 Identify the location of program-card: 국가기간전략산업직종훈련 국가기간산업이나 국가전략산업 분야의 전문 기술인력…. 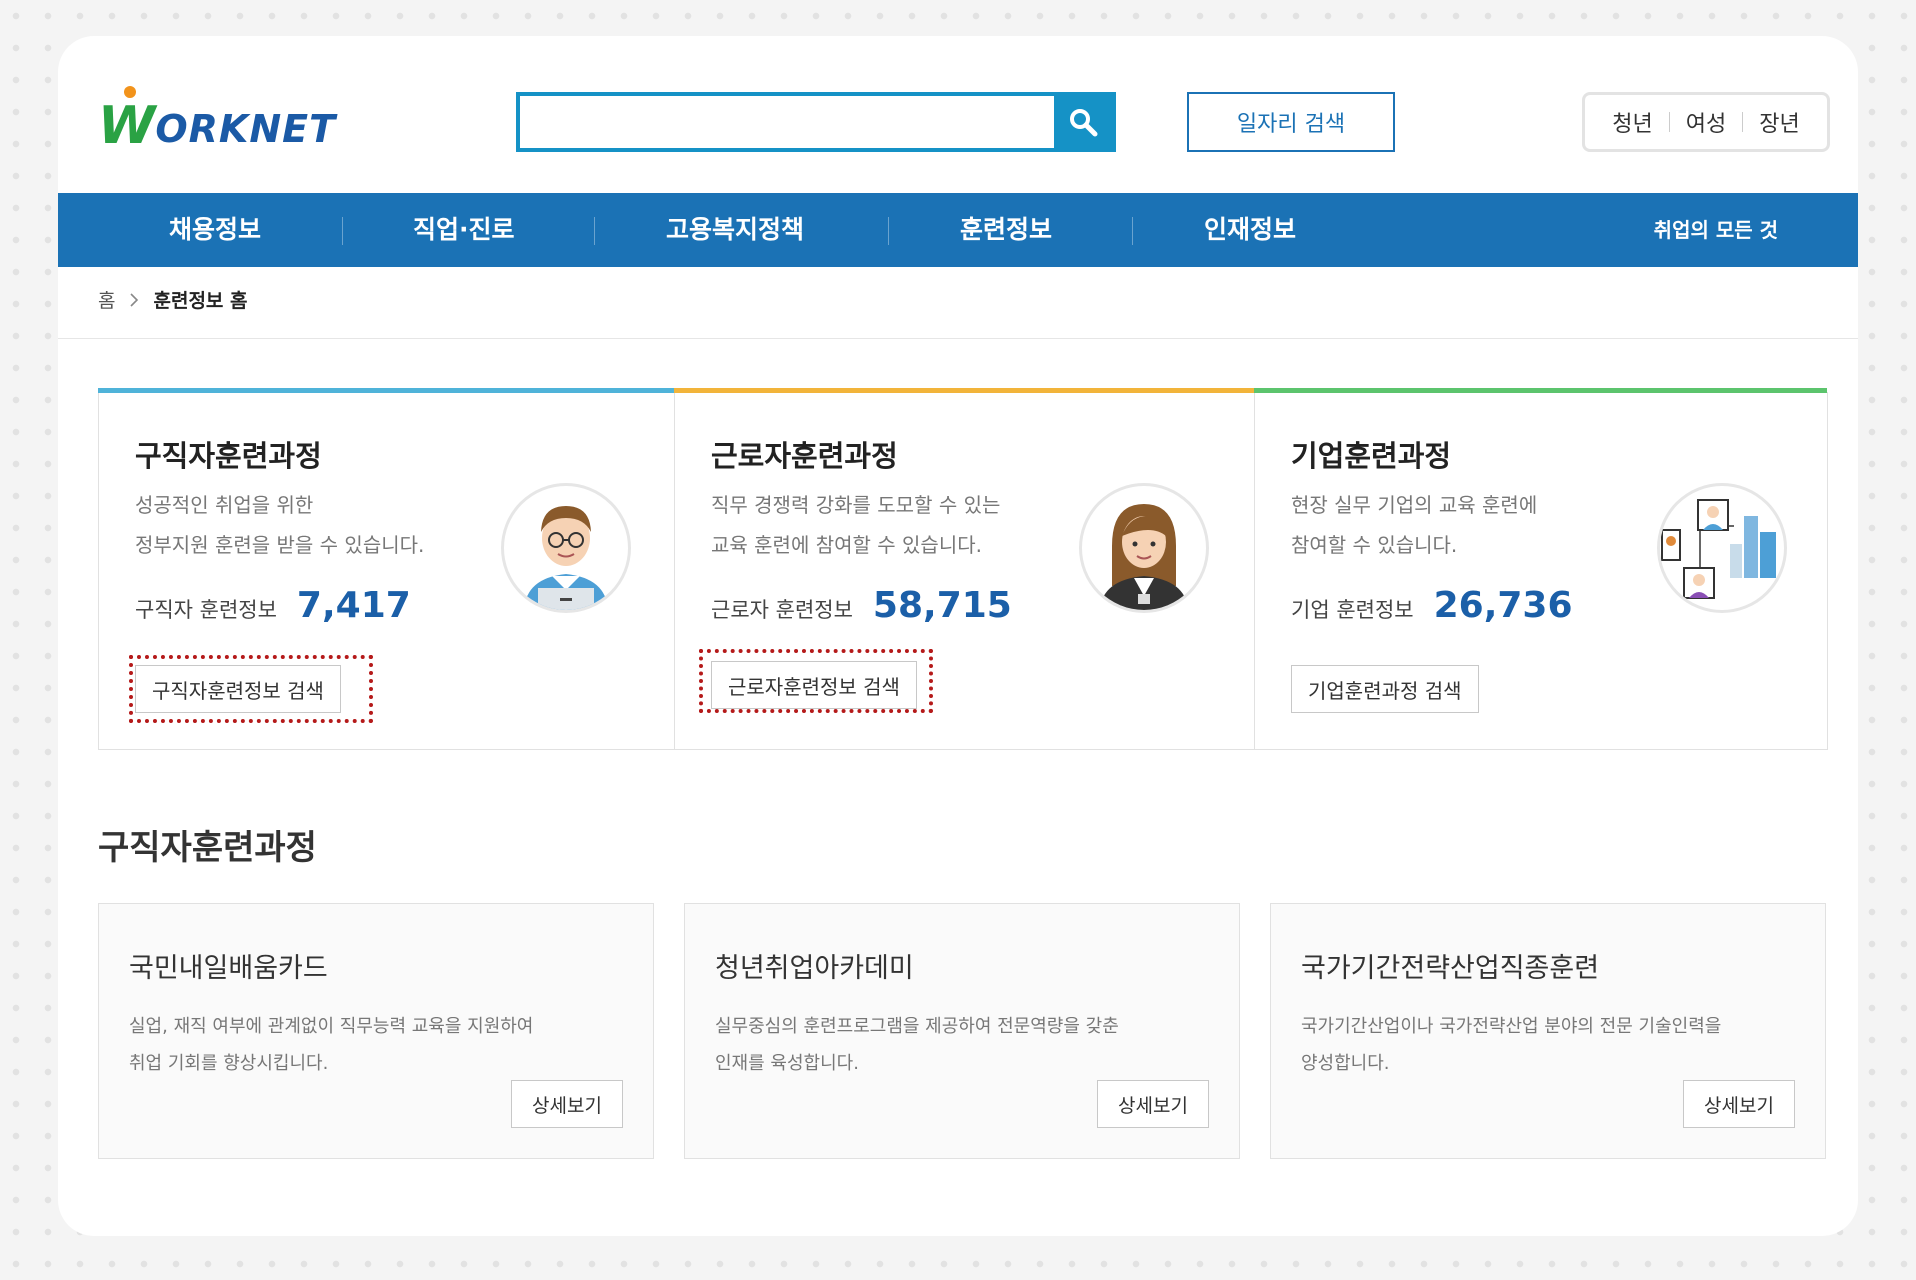
(1548, 1031).